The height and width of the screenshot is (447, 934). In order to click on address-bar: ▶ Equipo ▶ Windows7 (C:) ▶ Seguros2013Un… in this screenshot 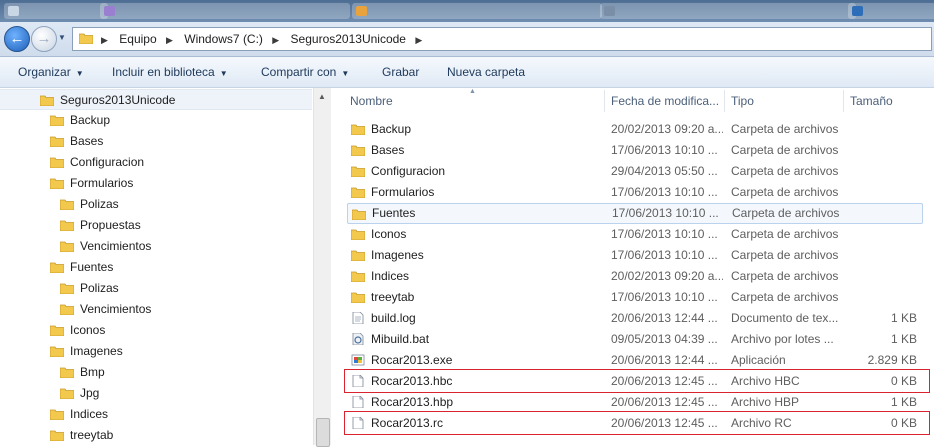, I will do `click(502, 39)`.